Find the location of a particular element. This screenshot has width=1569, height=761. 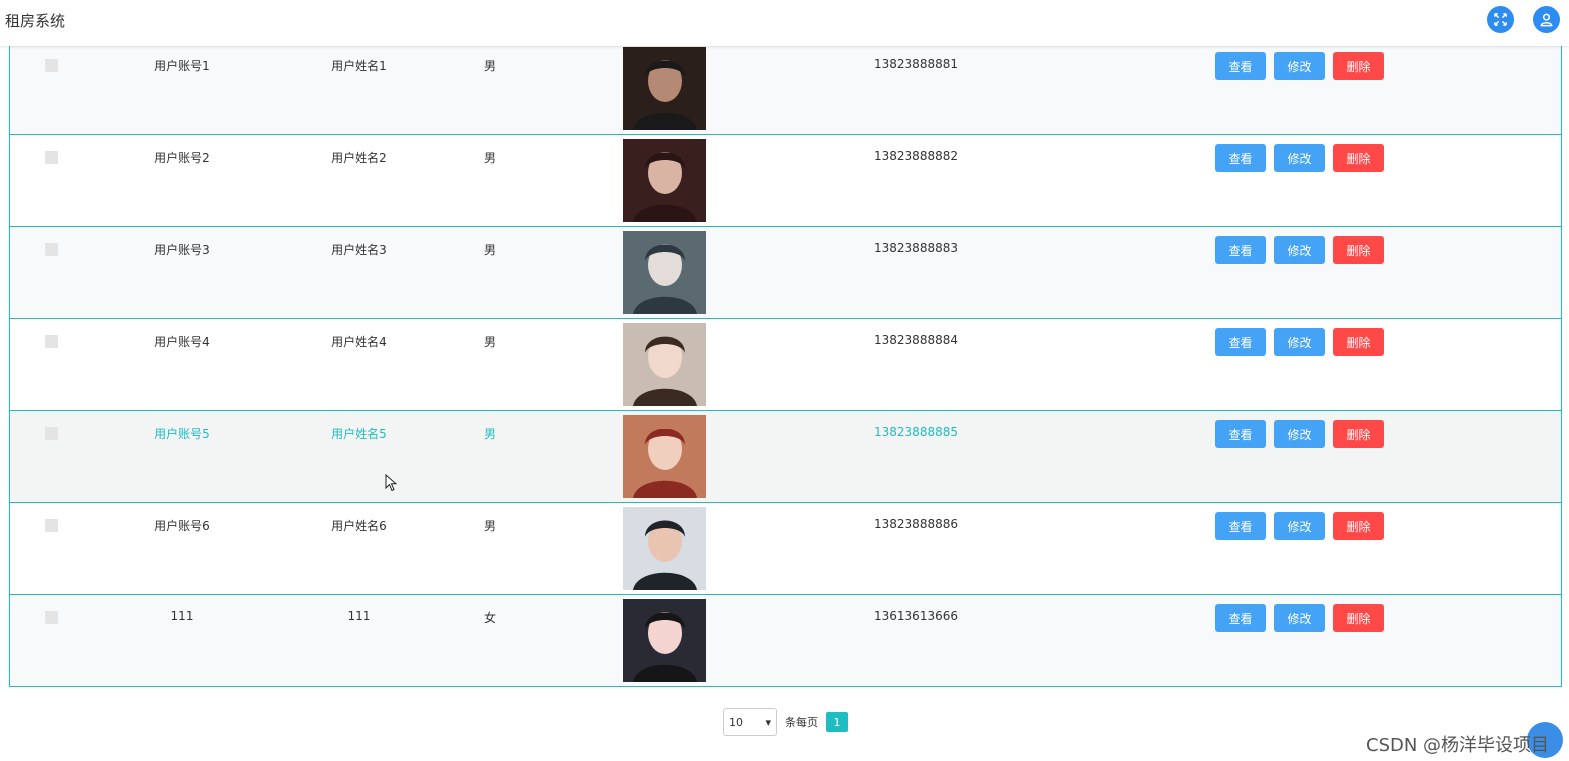

table-row: 111 111 女 13613613666 查看 修改 删除 is located at coordinates (785, 641).